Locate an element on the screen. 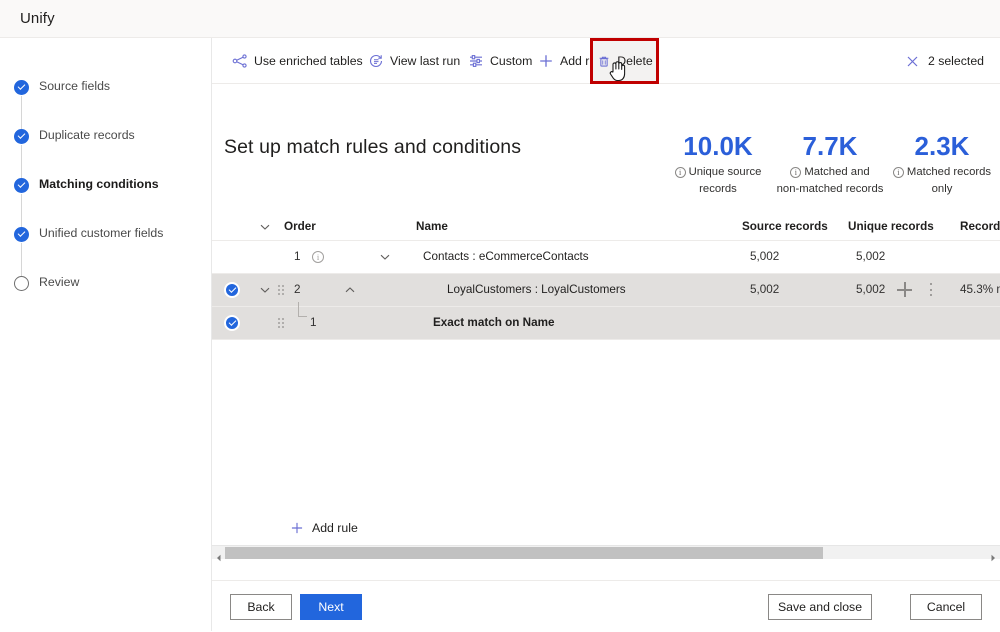 The height and width of the screenshot is (632, 1000). app-title: Unify is located at coordinates (37, 18).